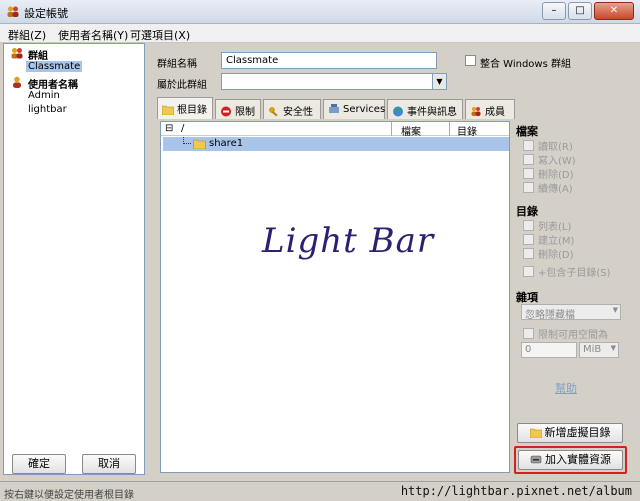 Image resolution: width=640 pixels, height=501 pixels. I want to click on tree-item-label: lightbar, so click(47, 109).